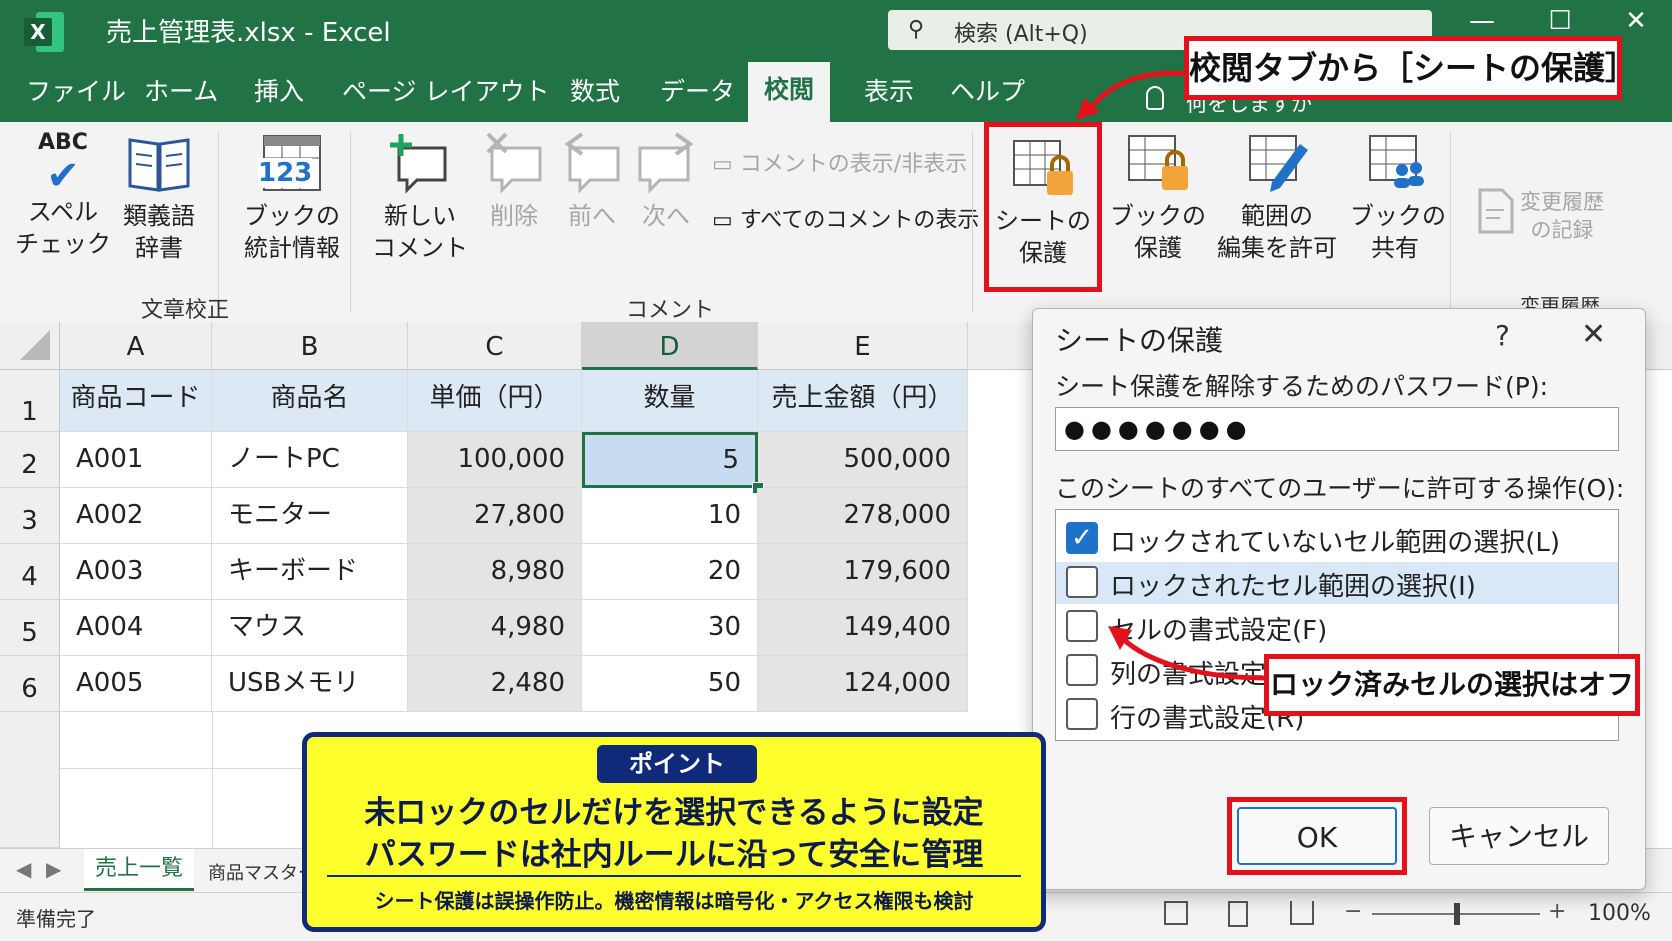  Describe the element at coordinates (310, 460) in the screenshot. I see `table-cell: ノートPC` at that location.